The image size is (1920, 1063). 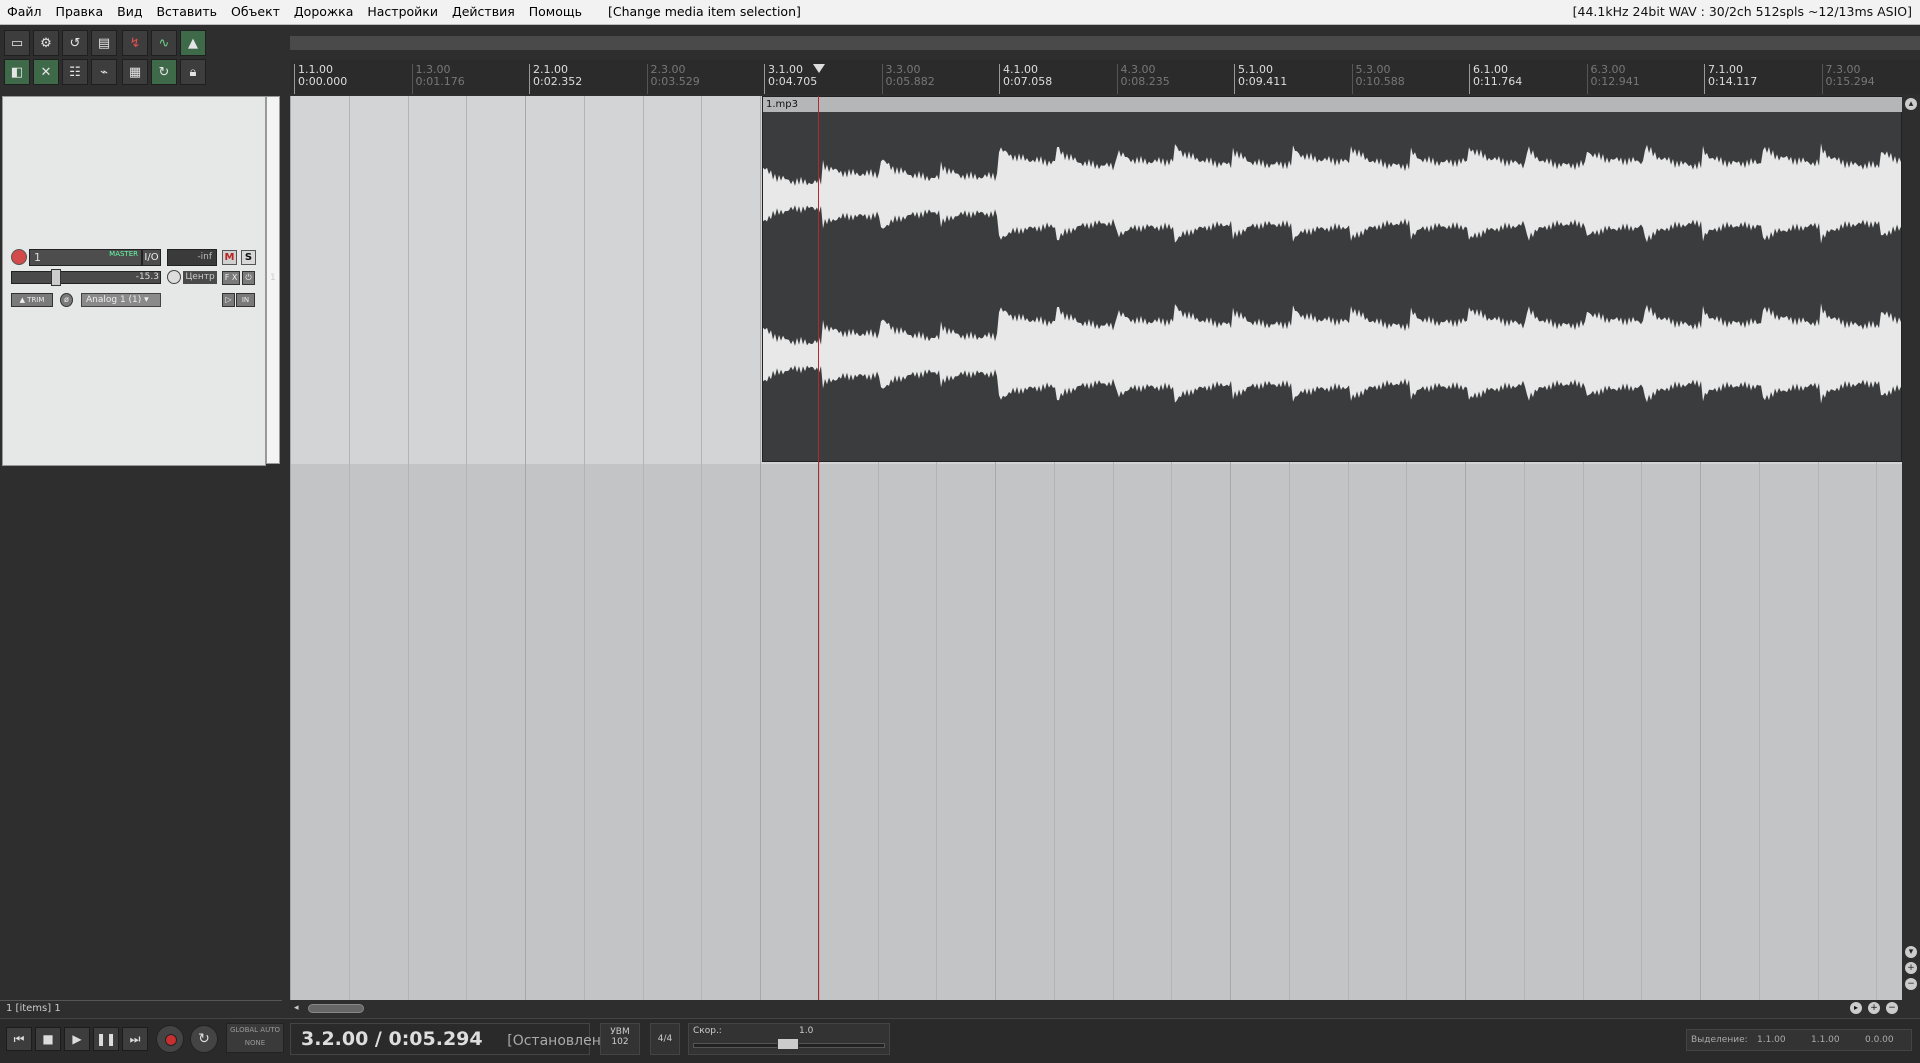 I want to click on go-to-start-icon: ⏮, so click(x=19, y=1039).